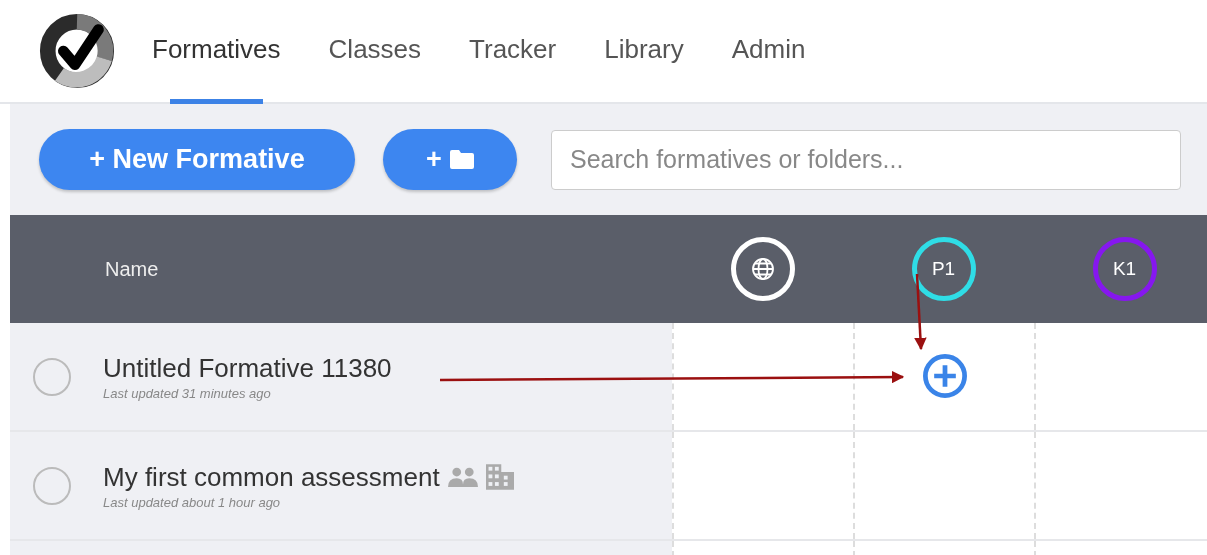  Describe the element at coordinates (943, 269) in the screenshot. I see `class-badge: P1` at that location.